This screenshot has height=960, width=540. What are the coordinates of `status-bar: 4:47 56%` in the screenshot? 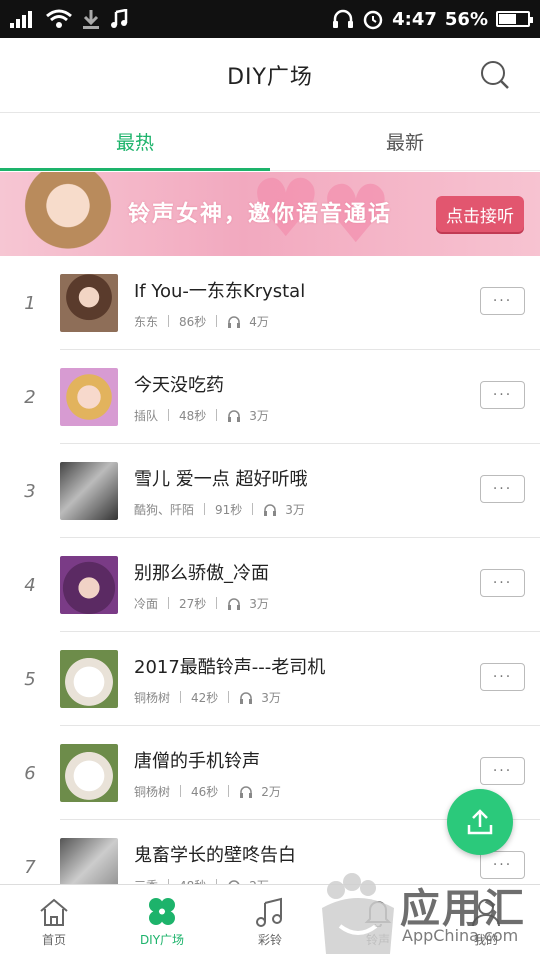 It's located at (270, 19).